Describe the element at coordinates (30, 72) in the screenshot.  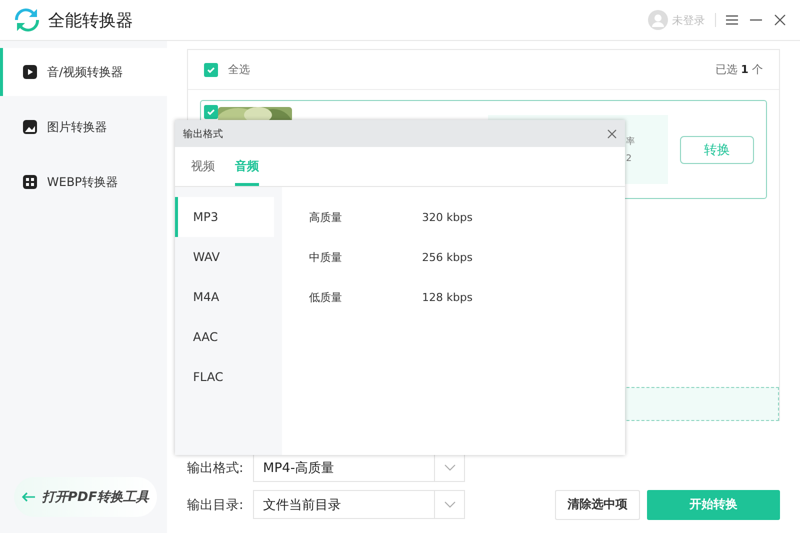
I see `video-icon` at that location.